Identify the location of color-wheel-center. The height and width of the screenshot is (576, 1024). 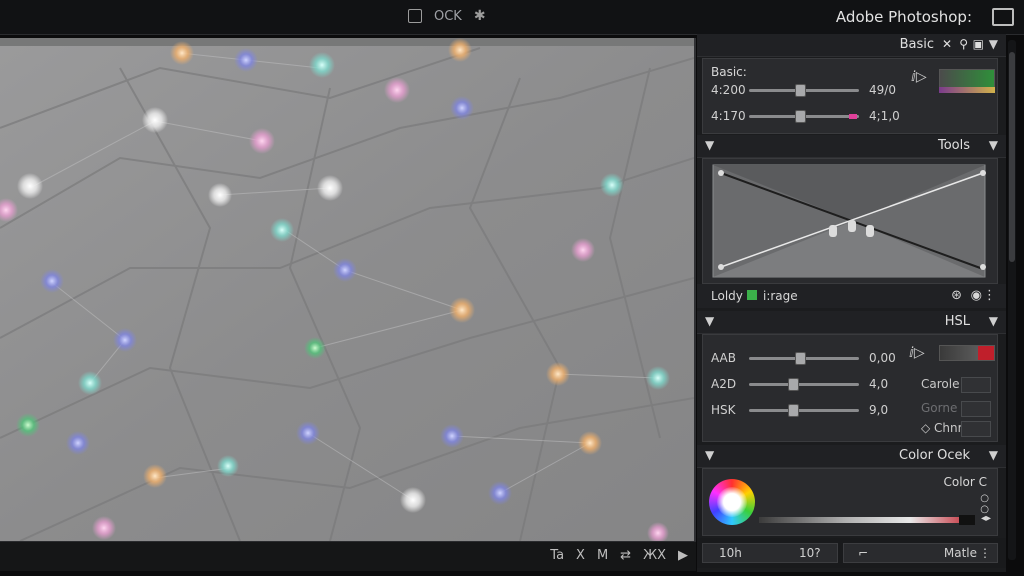
(732, 502).